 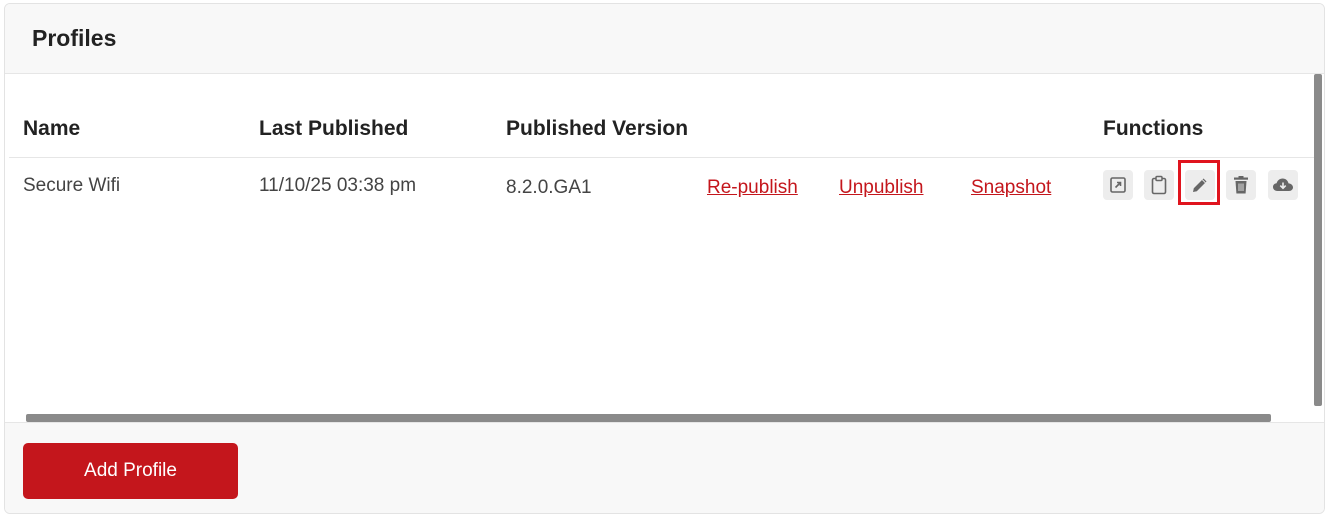 What do you see at coordinates (597, 129) in the screenshot?
I see `column-header-published-version: Published Version` at bounding box center [597, 129].